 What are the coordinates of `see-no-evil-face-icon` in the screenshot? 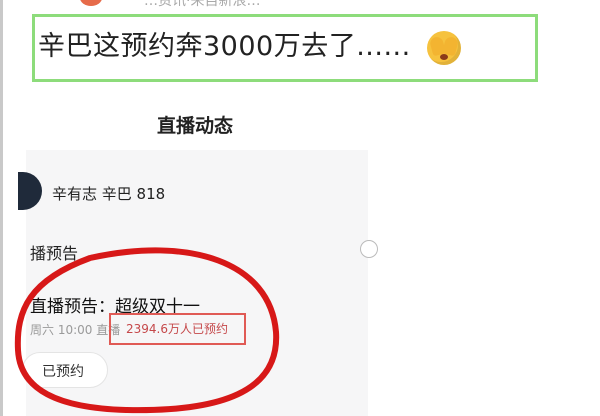 It's located at (444, 48).